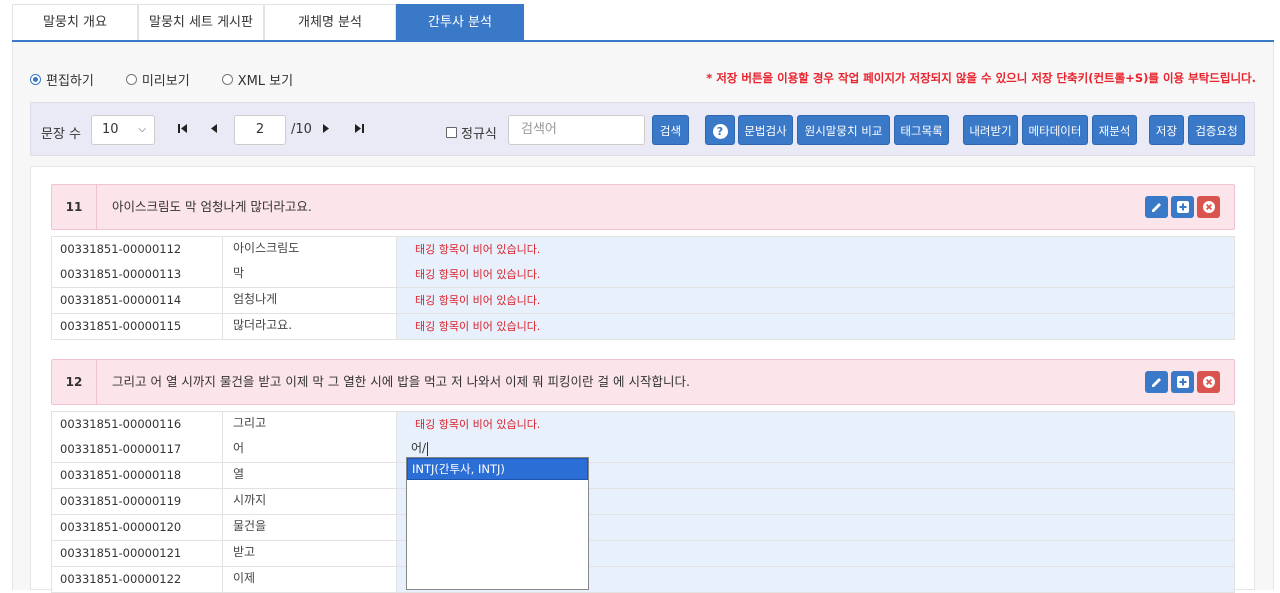 This screenshot has width=1280, height=593. I want to click on radio-label: 미리보기, so click(165, 81).